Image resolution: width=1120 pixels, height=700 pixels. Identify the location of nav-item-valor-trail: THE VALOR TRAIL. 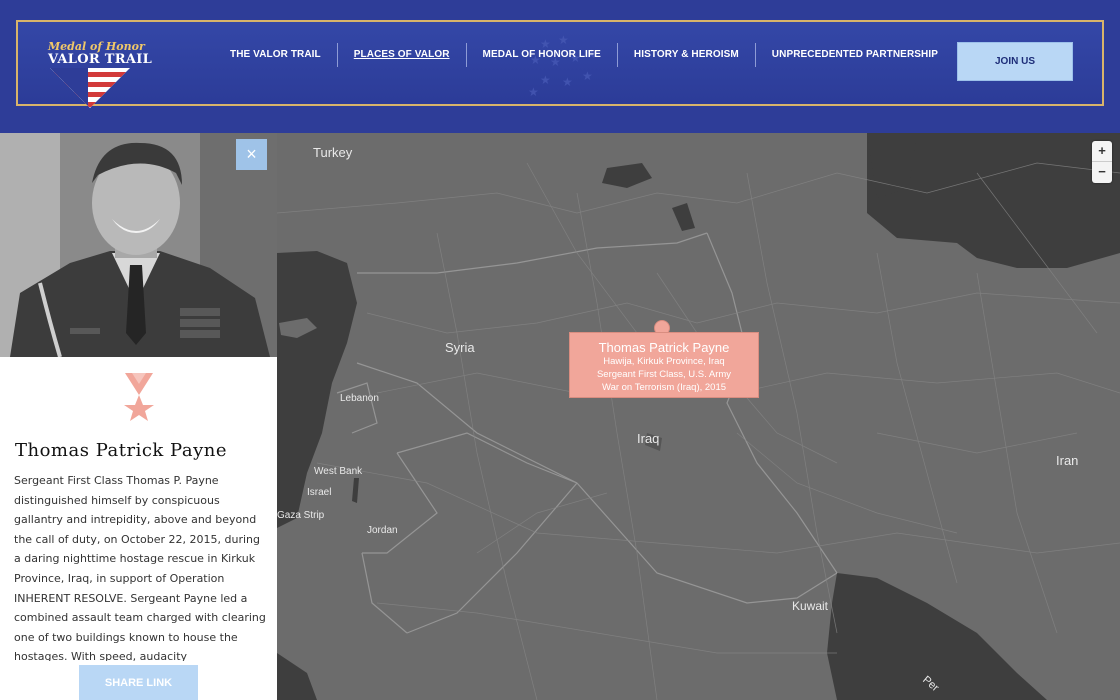
(275, 55).